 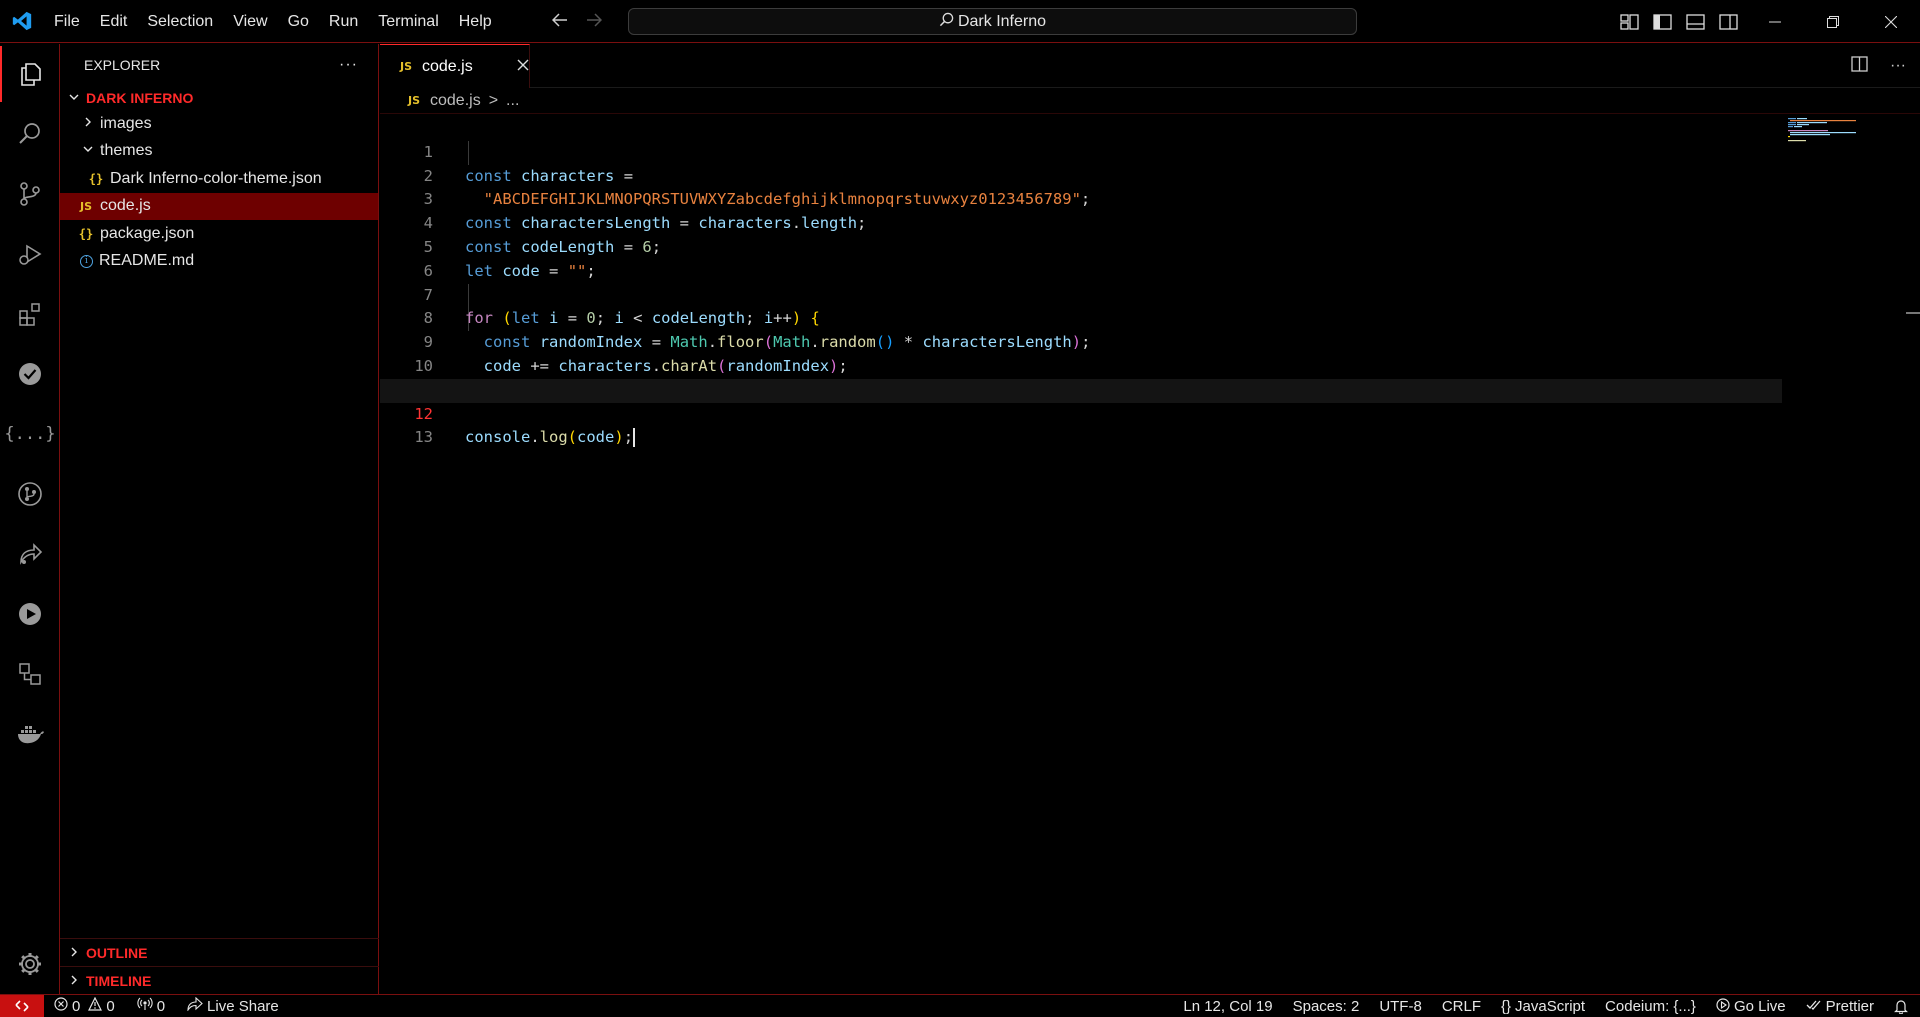 What do you see at coordinates (298, 21) in the screenshot?
I see `menu-go: Go` at bounding box center [298, 21].